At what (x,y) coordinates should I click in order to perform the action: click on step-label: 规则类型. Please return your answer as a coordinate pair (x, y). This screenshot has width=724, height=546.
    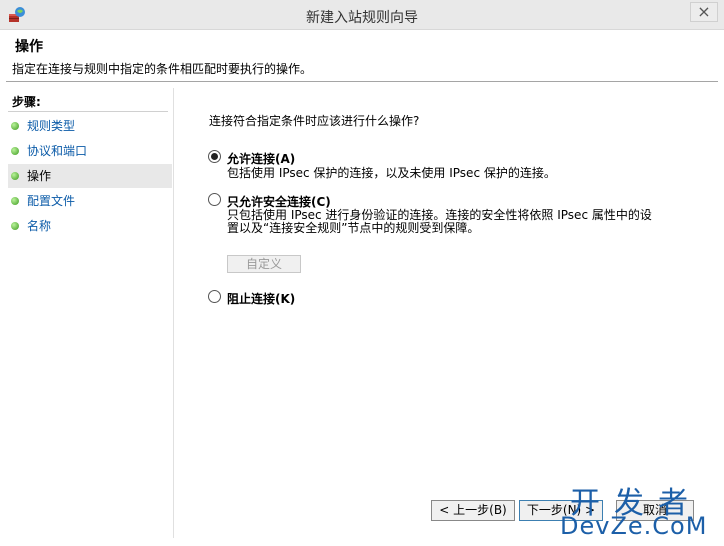
    Looking at the image, I should click on (51, 126).